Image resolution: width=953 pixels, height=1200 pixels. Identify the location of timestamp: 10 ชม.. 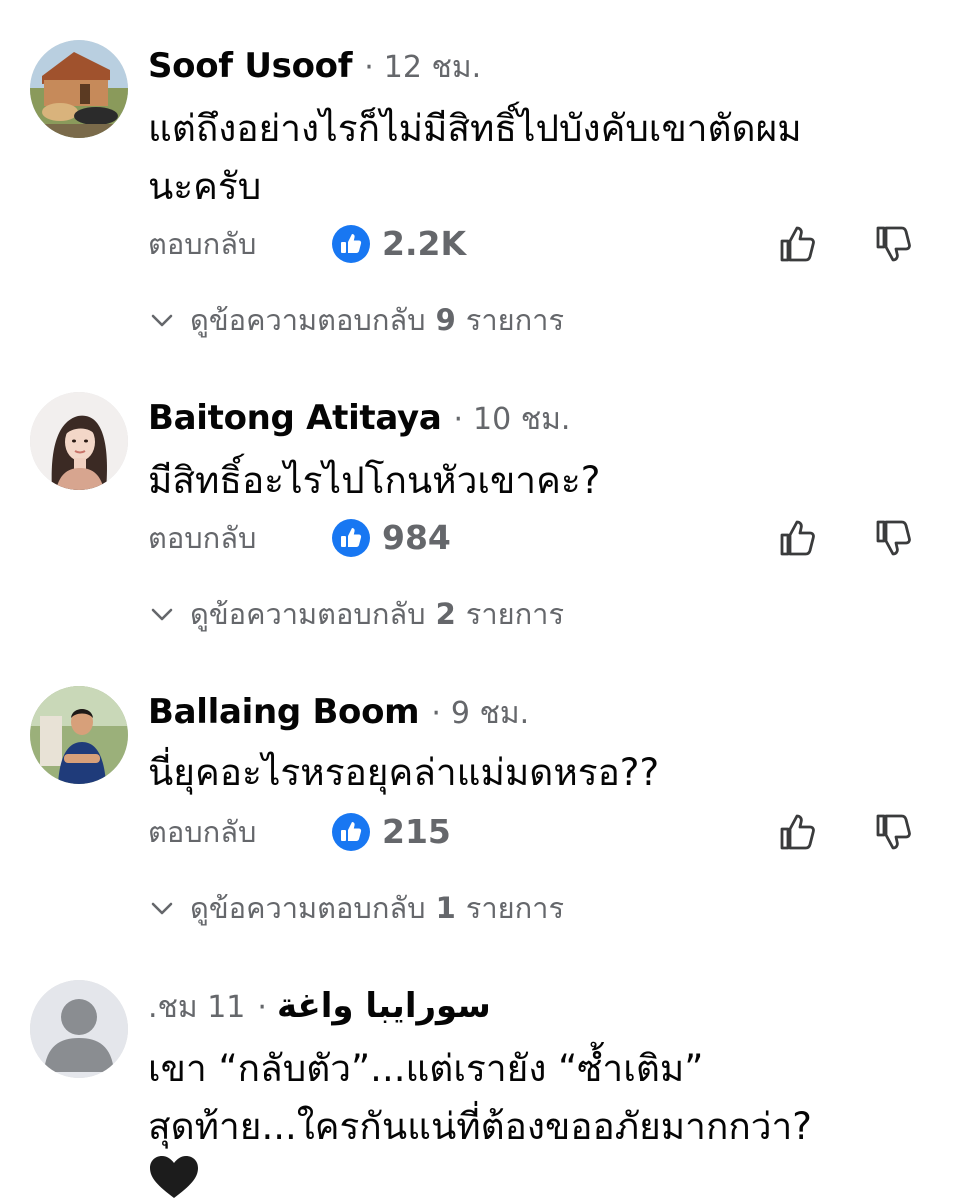
(521, 419).